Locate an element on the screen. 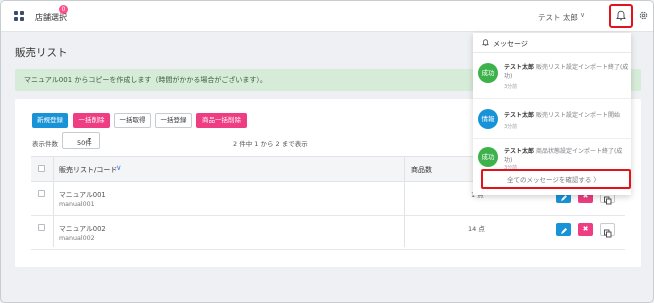  record-count: 2 件中 1 から 2 まで表示 is located at coordinates (270, 144).